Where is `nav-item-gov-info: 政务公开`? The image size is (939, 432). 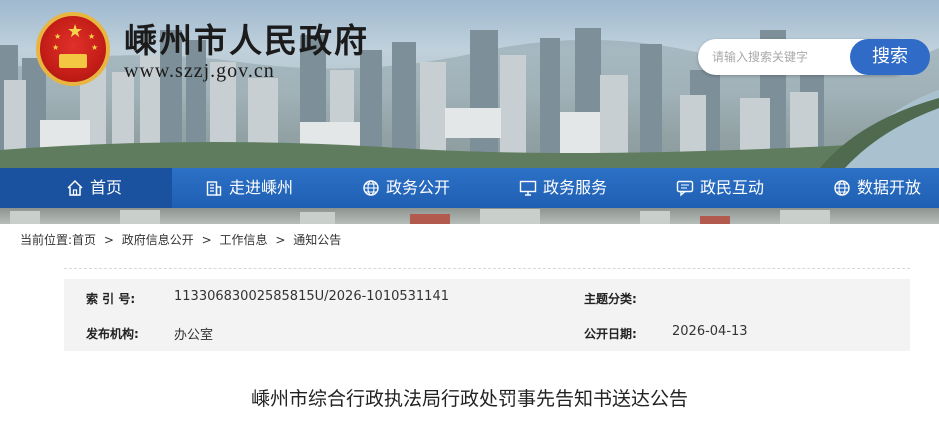 nav-item-gov-info: 政务公开 is located at coordinates (406, 188).